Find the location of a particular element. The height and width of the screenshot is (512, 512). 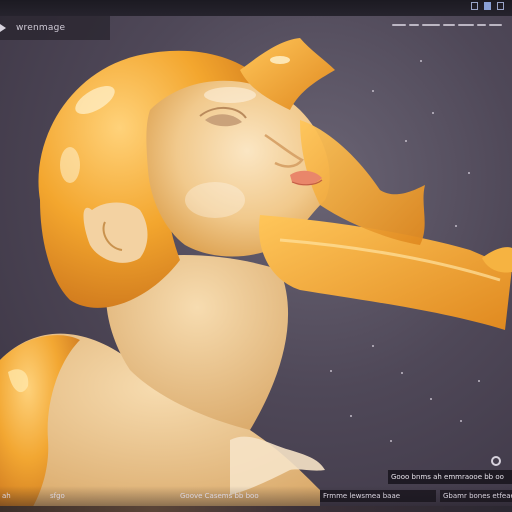

footer-text: Goove Casems bb boo is located at coordinates (219, 496).